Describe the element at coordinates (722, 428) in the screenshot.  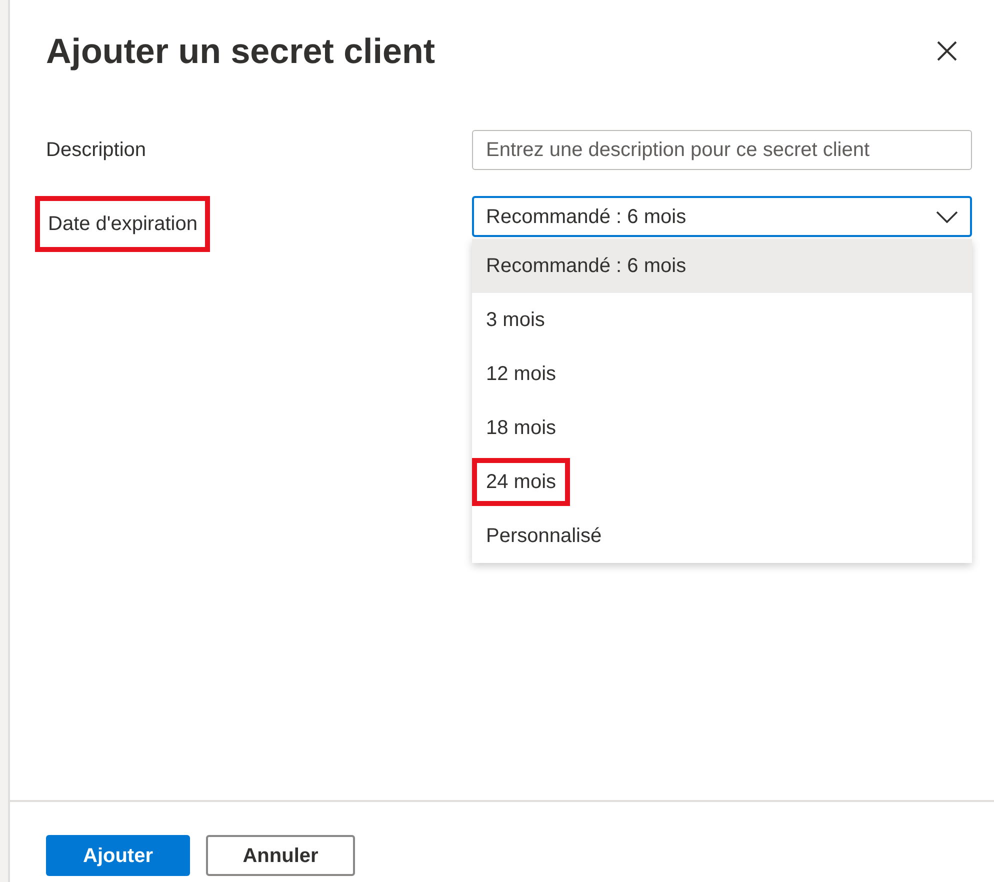
I see `dropdown-option: 18 mois` at that location.